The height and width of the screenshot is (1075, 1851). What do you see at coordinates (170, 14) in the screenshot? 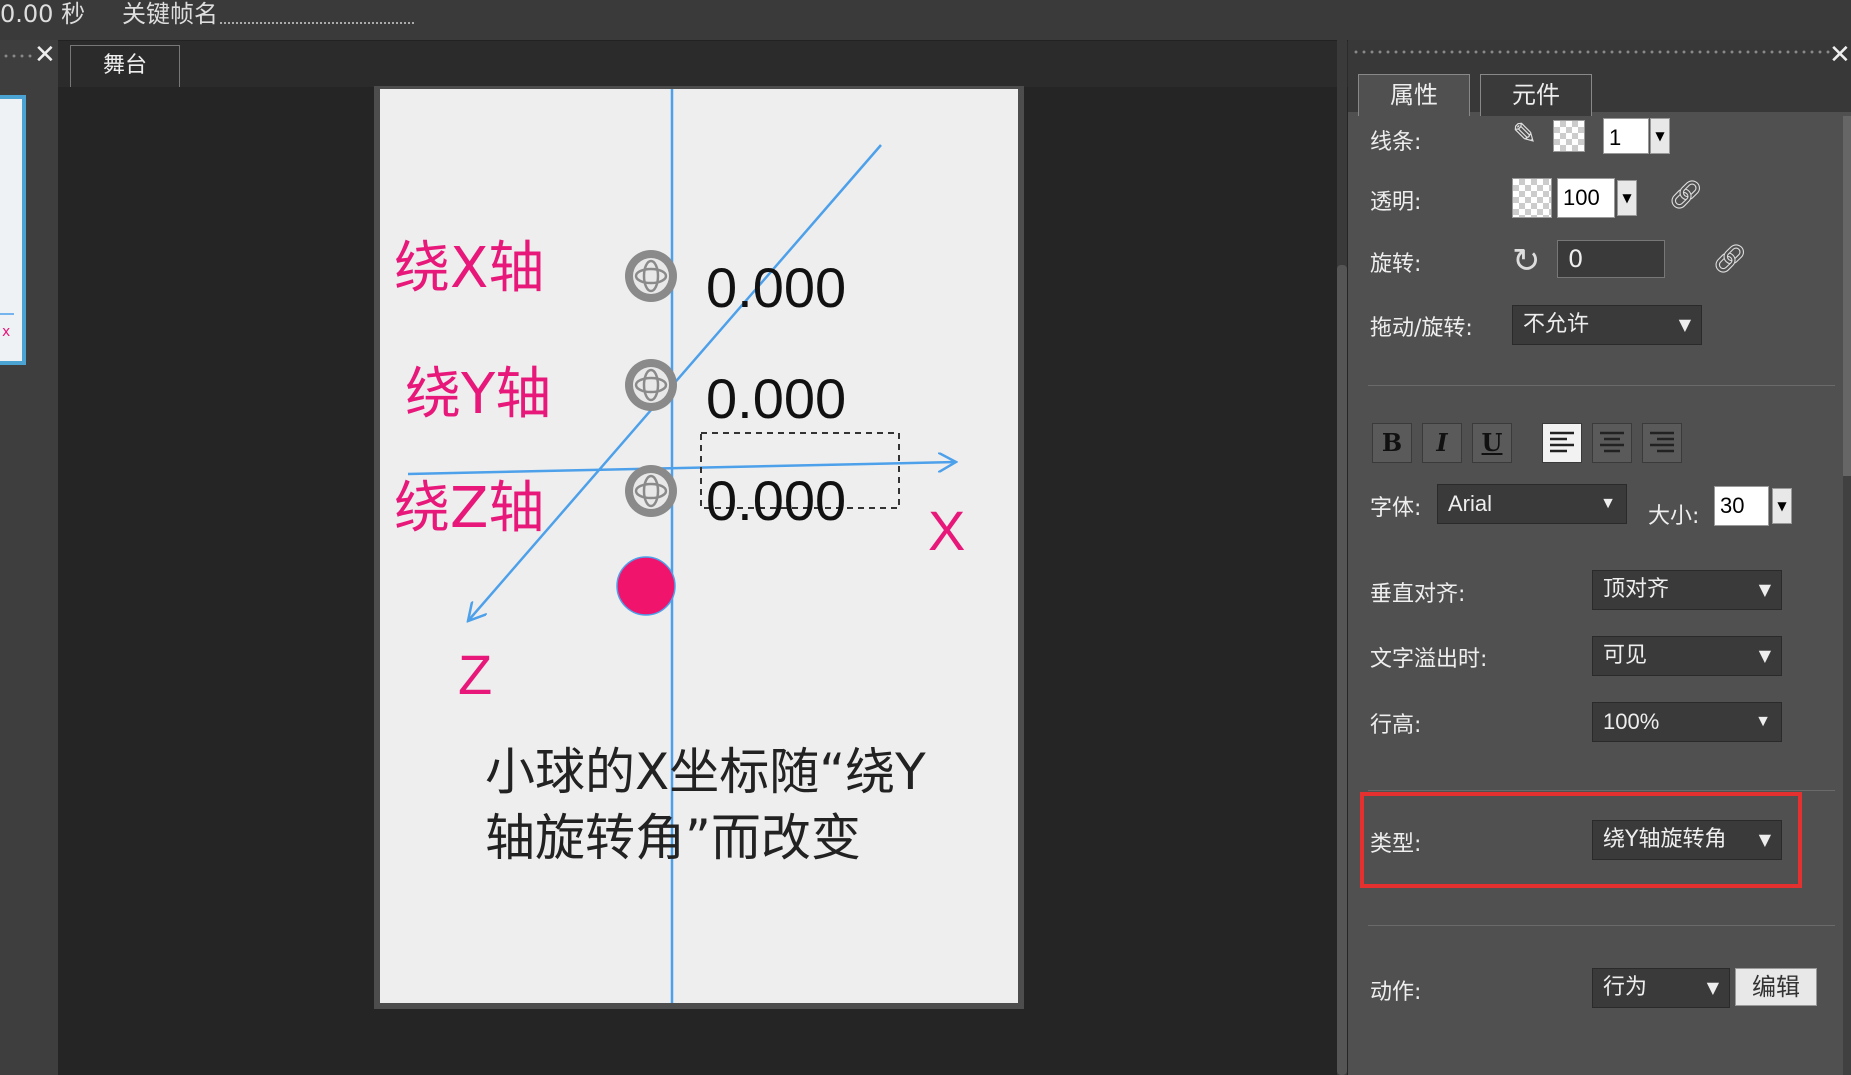
I see `keyframe-name-label: 关键帧名` at bounding box center [170, 14].